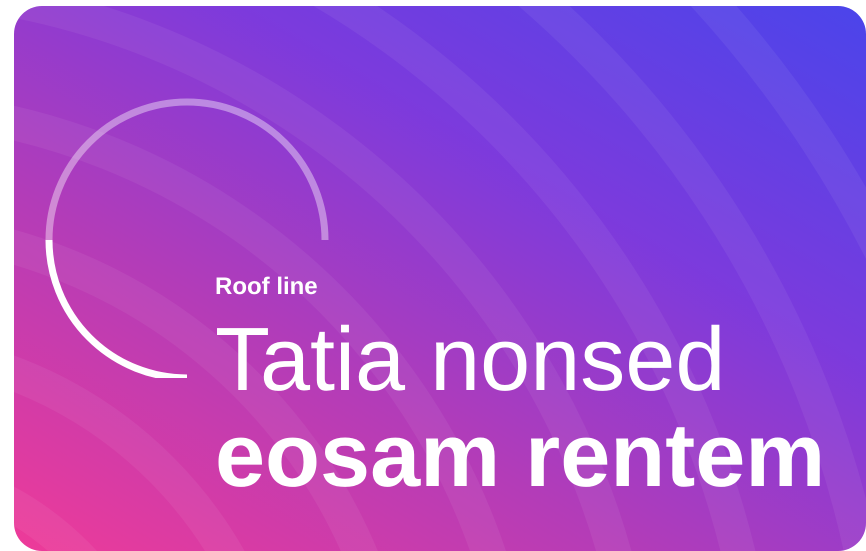 The image size is (866, 551). Describe the element at coordinates (266, 287) in the screenshot. I see `eyebrow-label: Roof line` at that location.